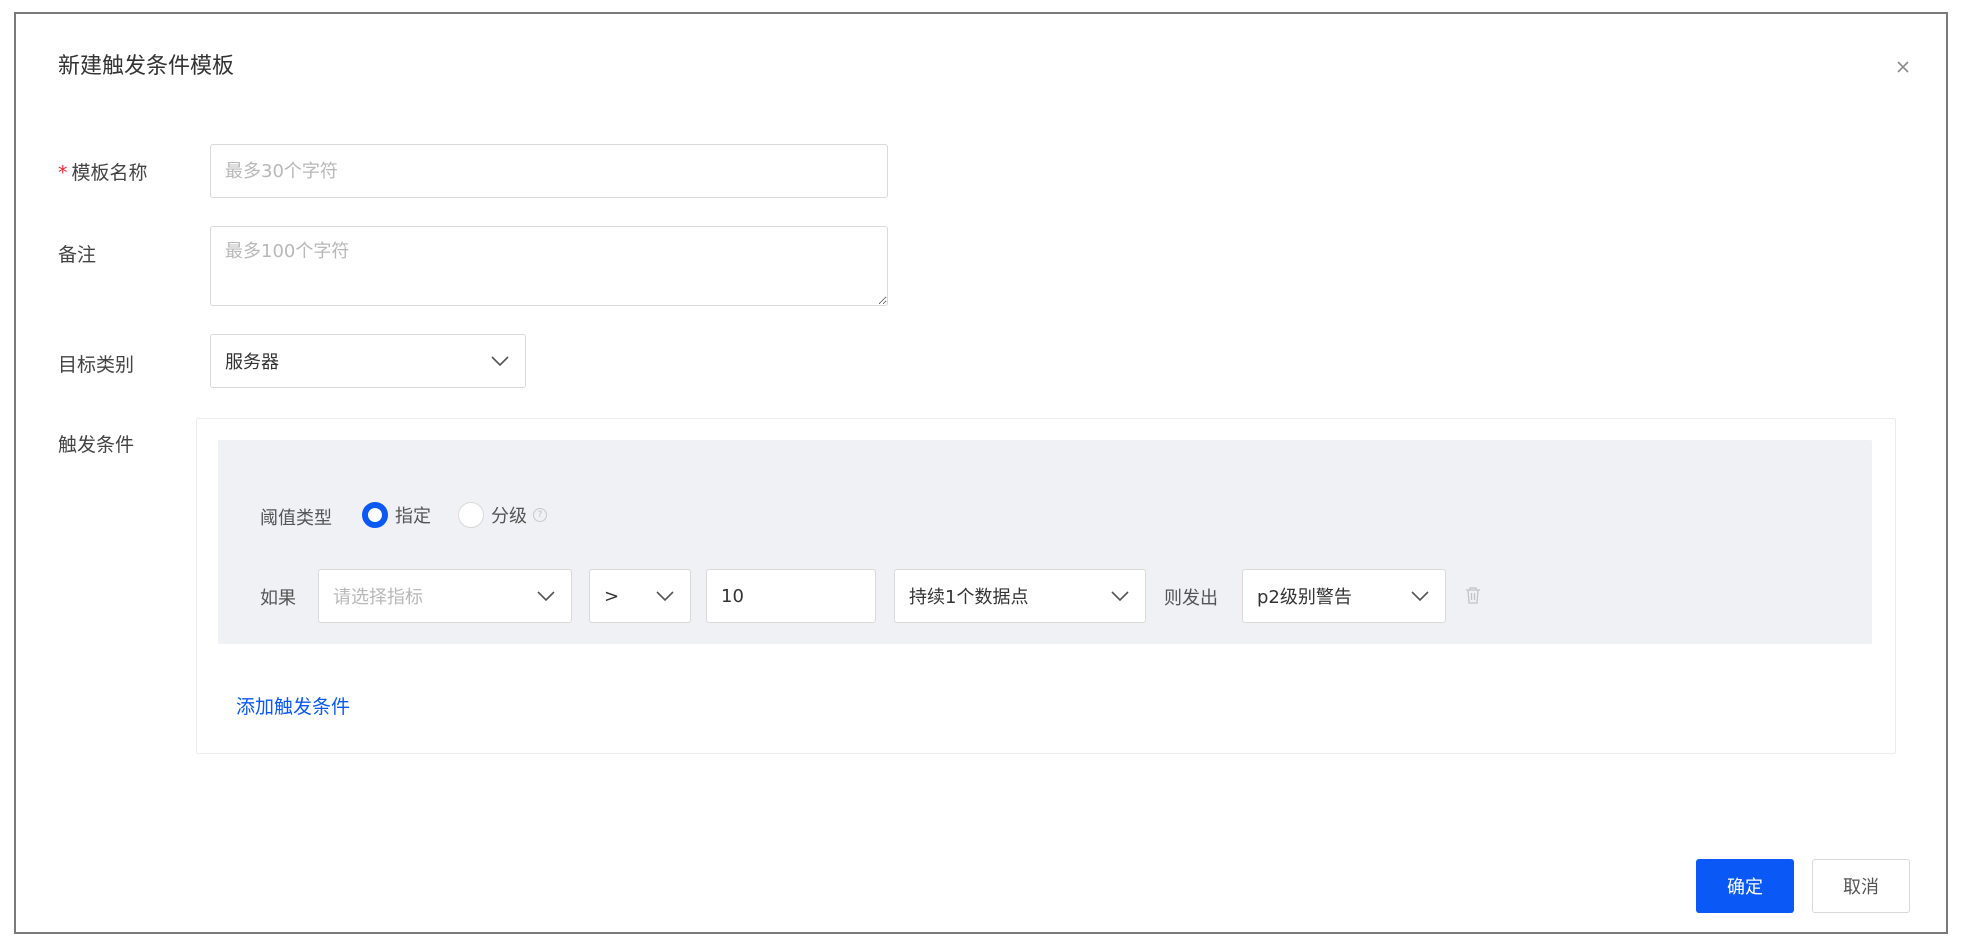 The width and height of the screenshot is (1962, 946). What do you see at coordinates (1304, 597) in the screenshot?
I see `alert-level-select-value: p2级别警告` at bounding box center [1304, 597].